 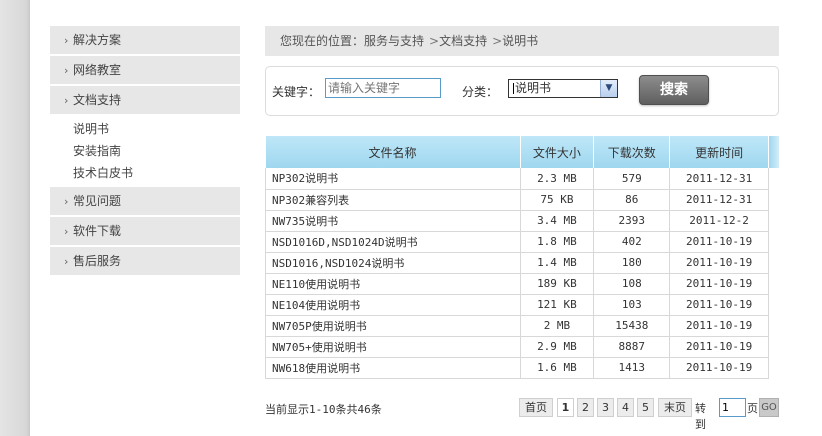 I want to click on download-count-cell: 402, so click(x=632, y=242).